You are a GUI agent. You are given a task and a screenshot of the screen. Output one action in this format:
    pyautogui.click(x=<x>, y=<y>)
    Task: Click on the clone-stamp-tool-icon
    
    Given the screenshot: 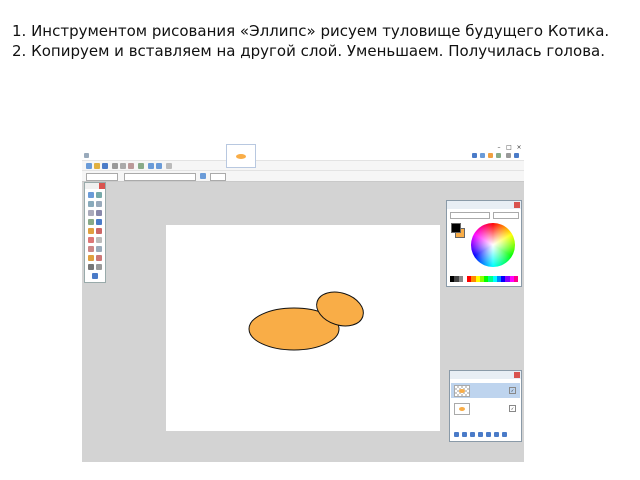 What is the action you would take?
    pyautogui.click(x=91, y=258)
    